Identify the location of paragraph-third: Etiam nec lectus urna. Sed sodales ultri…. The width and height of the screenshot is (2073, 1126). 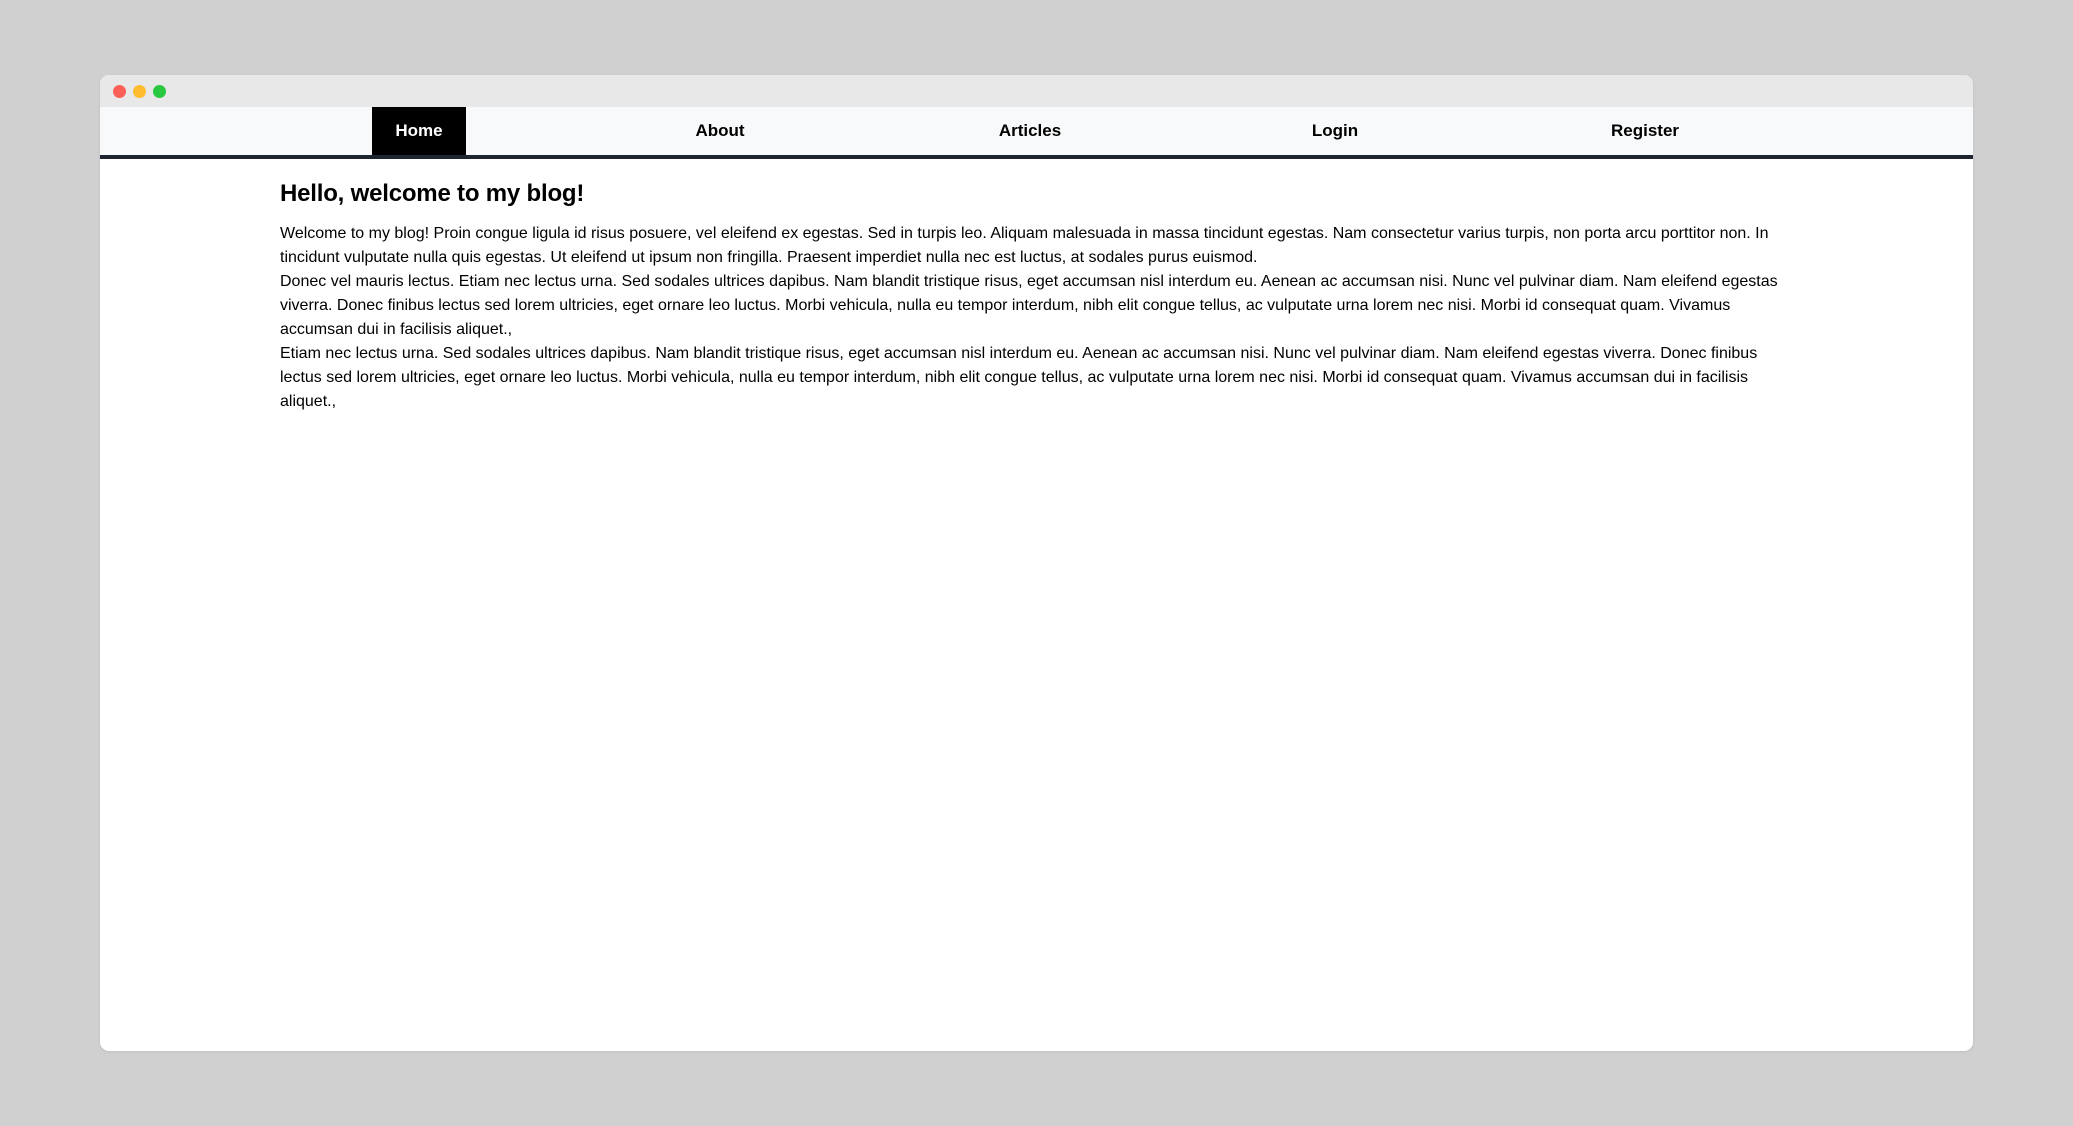
(1019, 377).